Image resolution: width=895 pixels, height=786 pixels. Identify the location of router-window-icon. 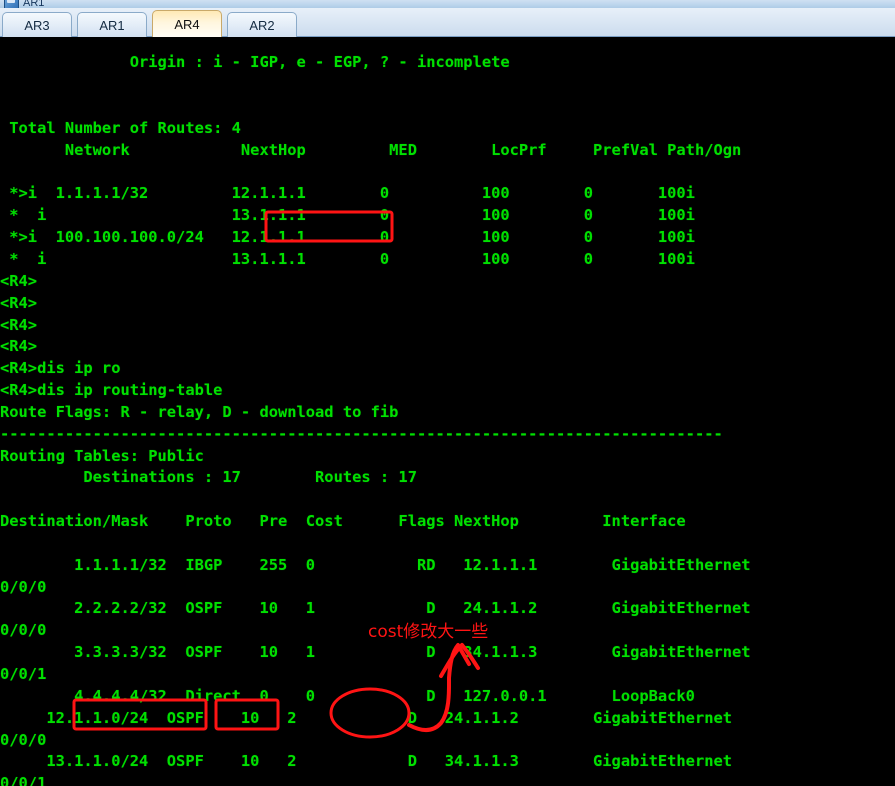
(11, 4).